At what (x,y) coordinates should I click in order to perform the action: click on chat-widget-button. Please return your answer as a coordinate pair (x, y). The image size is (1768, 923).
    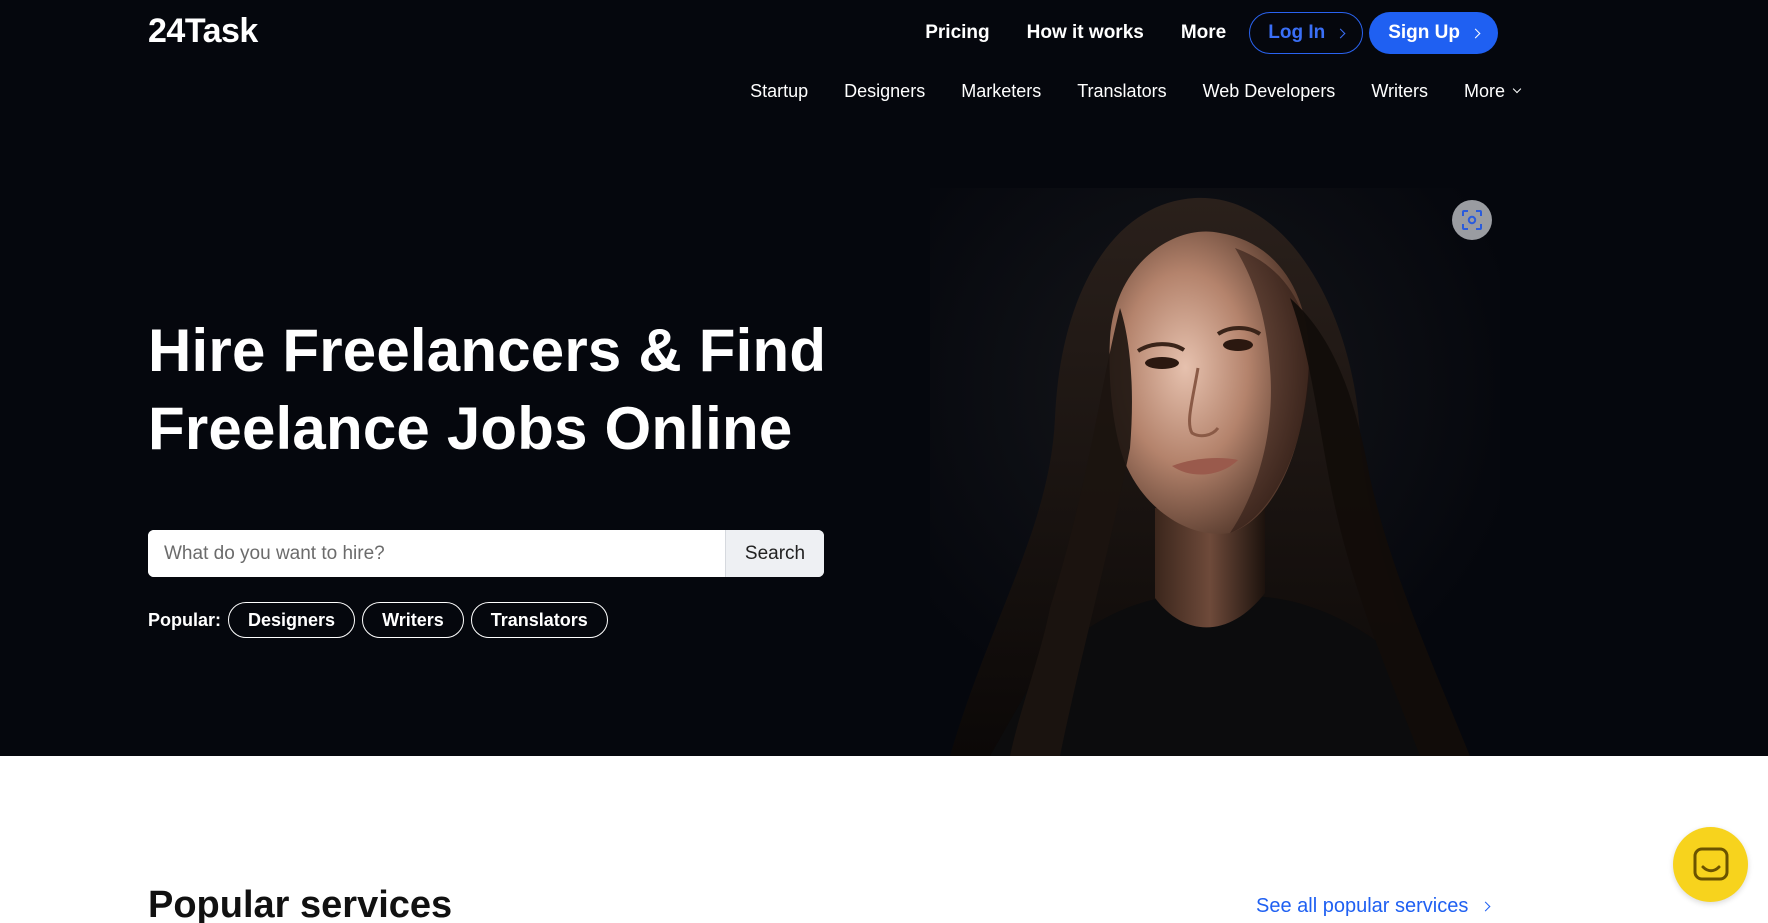
    Looking at the image, I should click on (1710, 864).